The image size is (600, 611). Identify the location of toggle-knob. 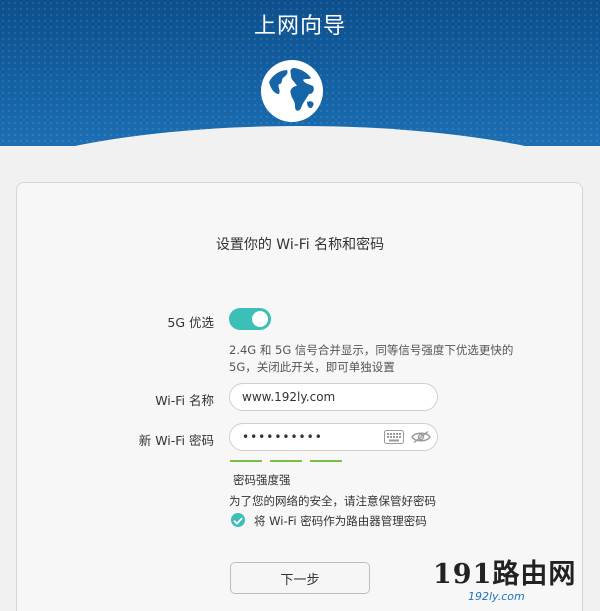
(260, 319).